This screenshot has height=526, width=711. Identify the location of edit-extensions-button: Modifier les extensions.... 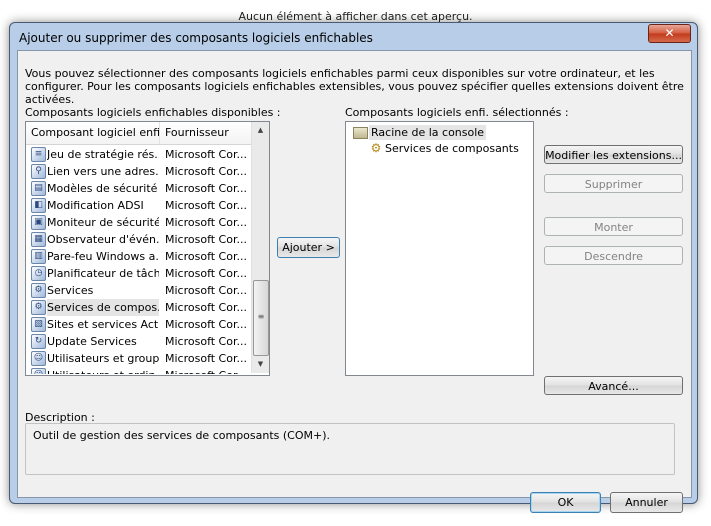
(613, 154).